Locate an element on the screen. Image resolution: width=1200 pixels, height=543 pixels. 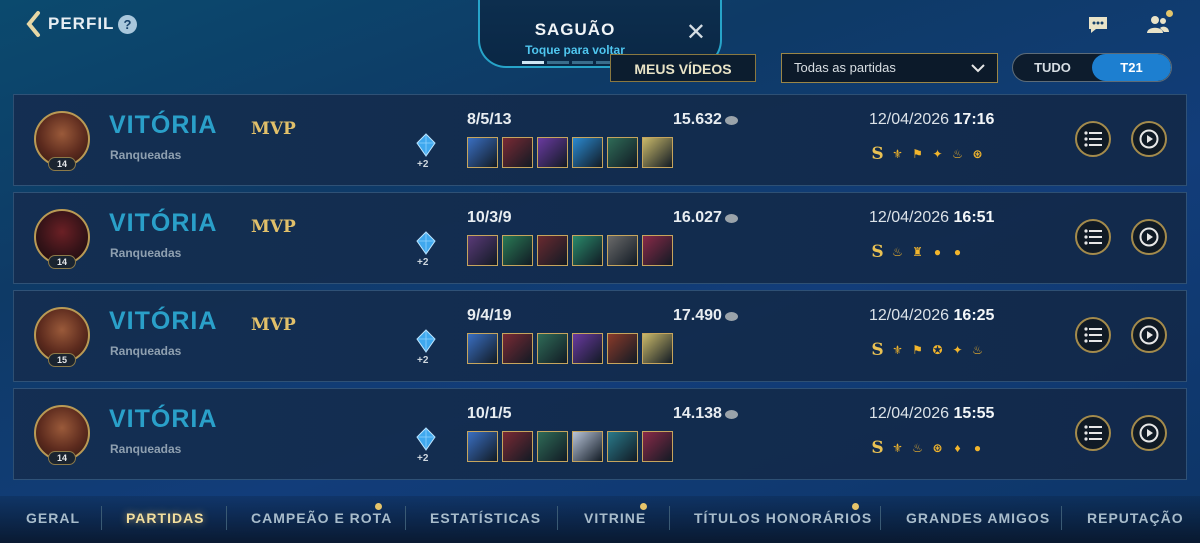
close-icon: ✕ is located at coordinates (696, 32).